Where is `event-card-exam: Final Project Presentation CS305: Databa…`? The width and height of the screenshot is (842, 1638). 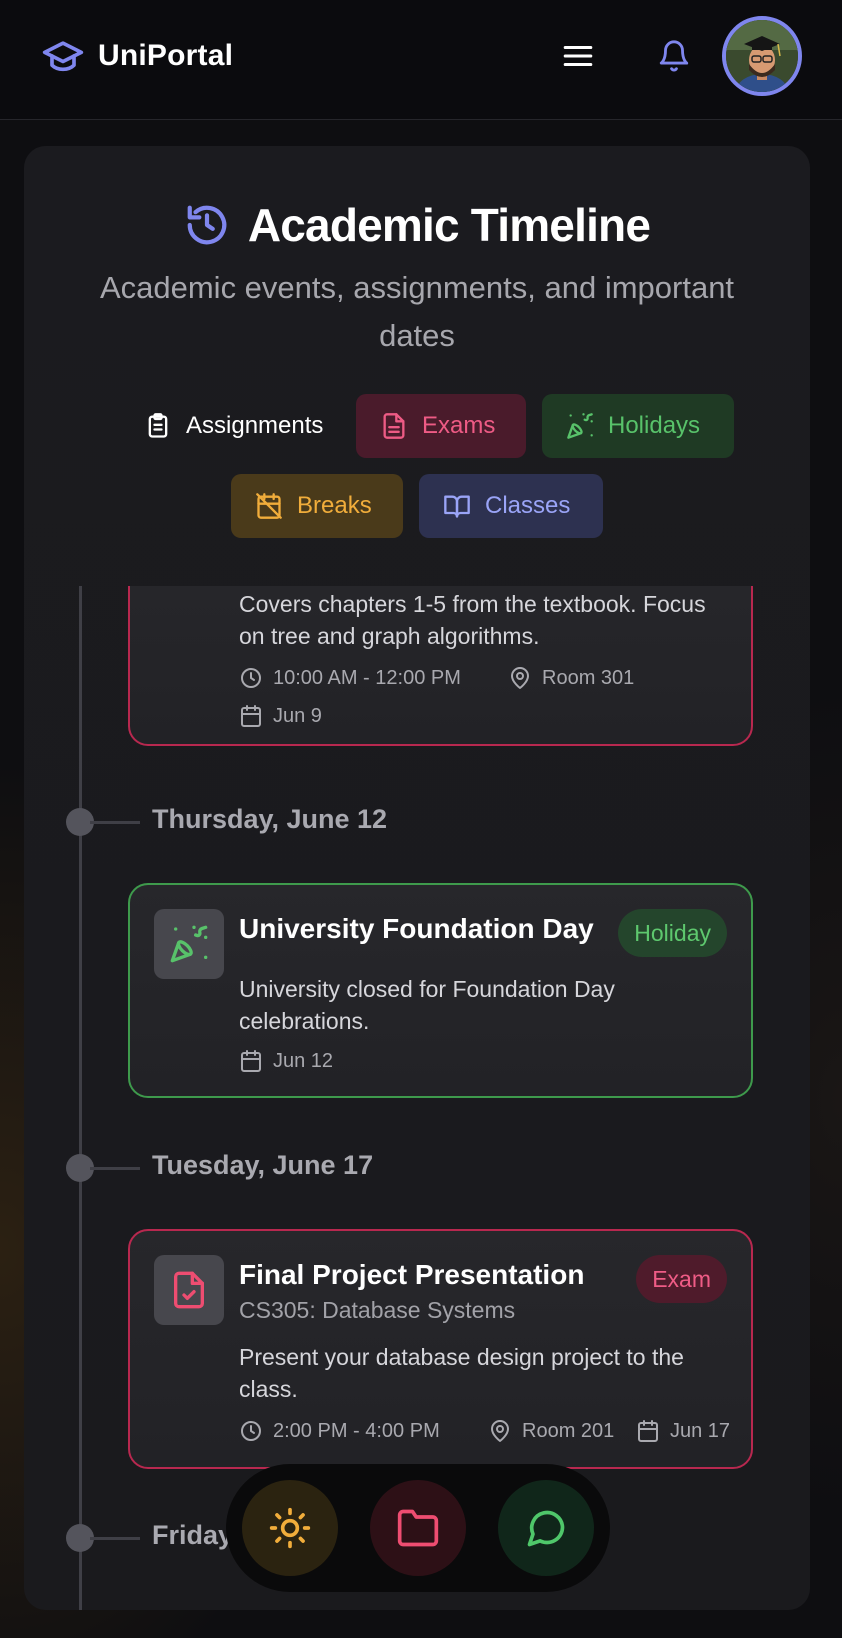 event-card-exam: Final Project Presentation CS305: Databa… is located at coordinates (440, 1349).